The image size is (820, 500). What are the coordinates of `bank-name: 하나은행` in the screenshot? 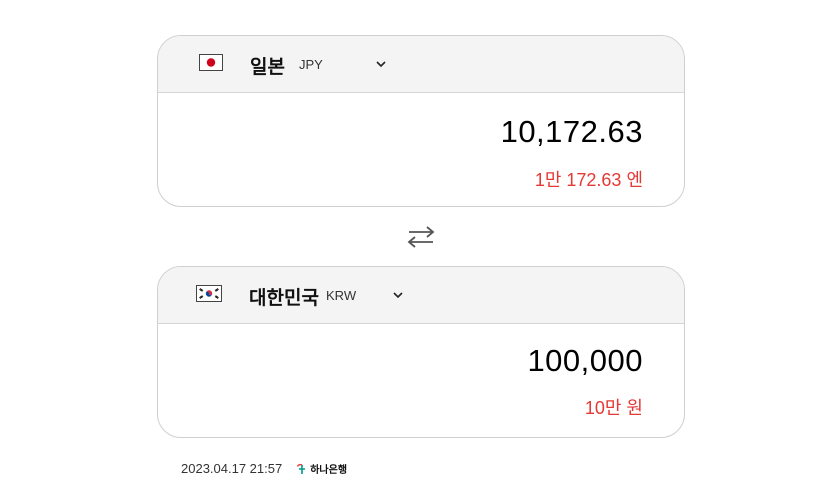 It's located at (329, 470).